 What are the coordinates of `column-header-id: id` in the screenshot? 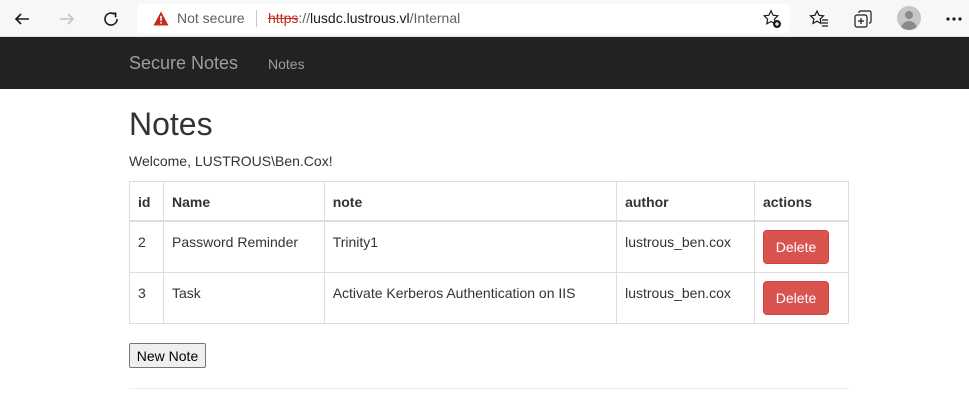 It's located at (146, 201).